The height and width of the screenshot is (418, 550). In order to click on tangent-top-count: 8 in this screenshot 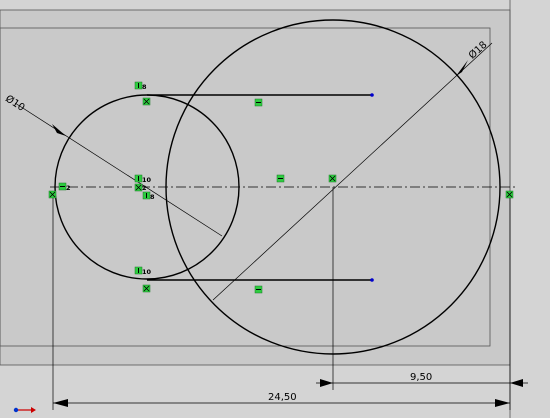, I will do `click(144, 87)`.